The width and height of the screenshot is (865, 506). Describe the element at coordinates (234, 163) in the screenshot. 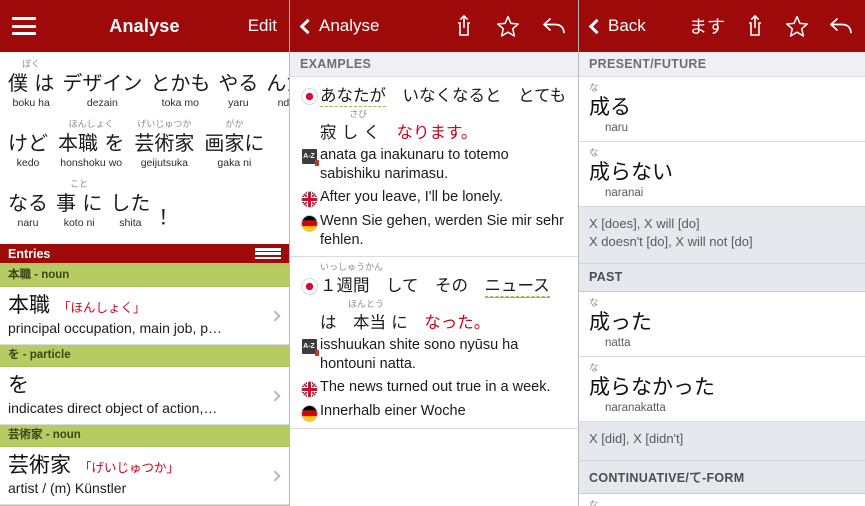

I see `token-romaji: gaka ni` at that location.